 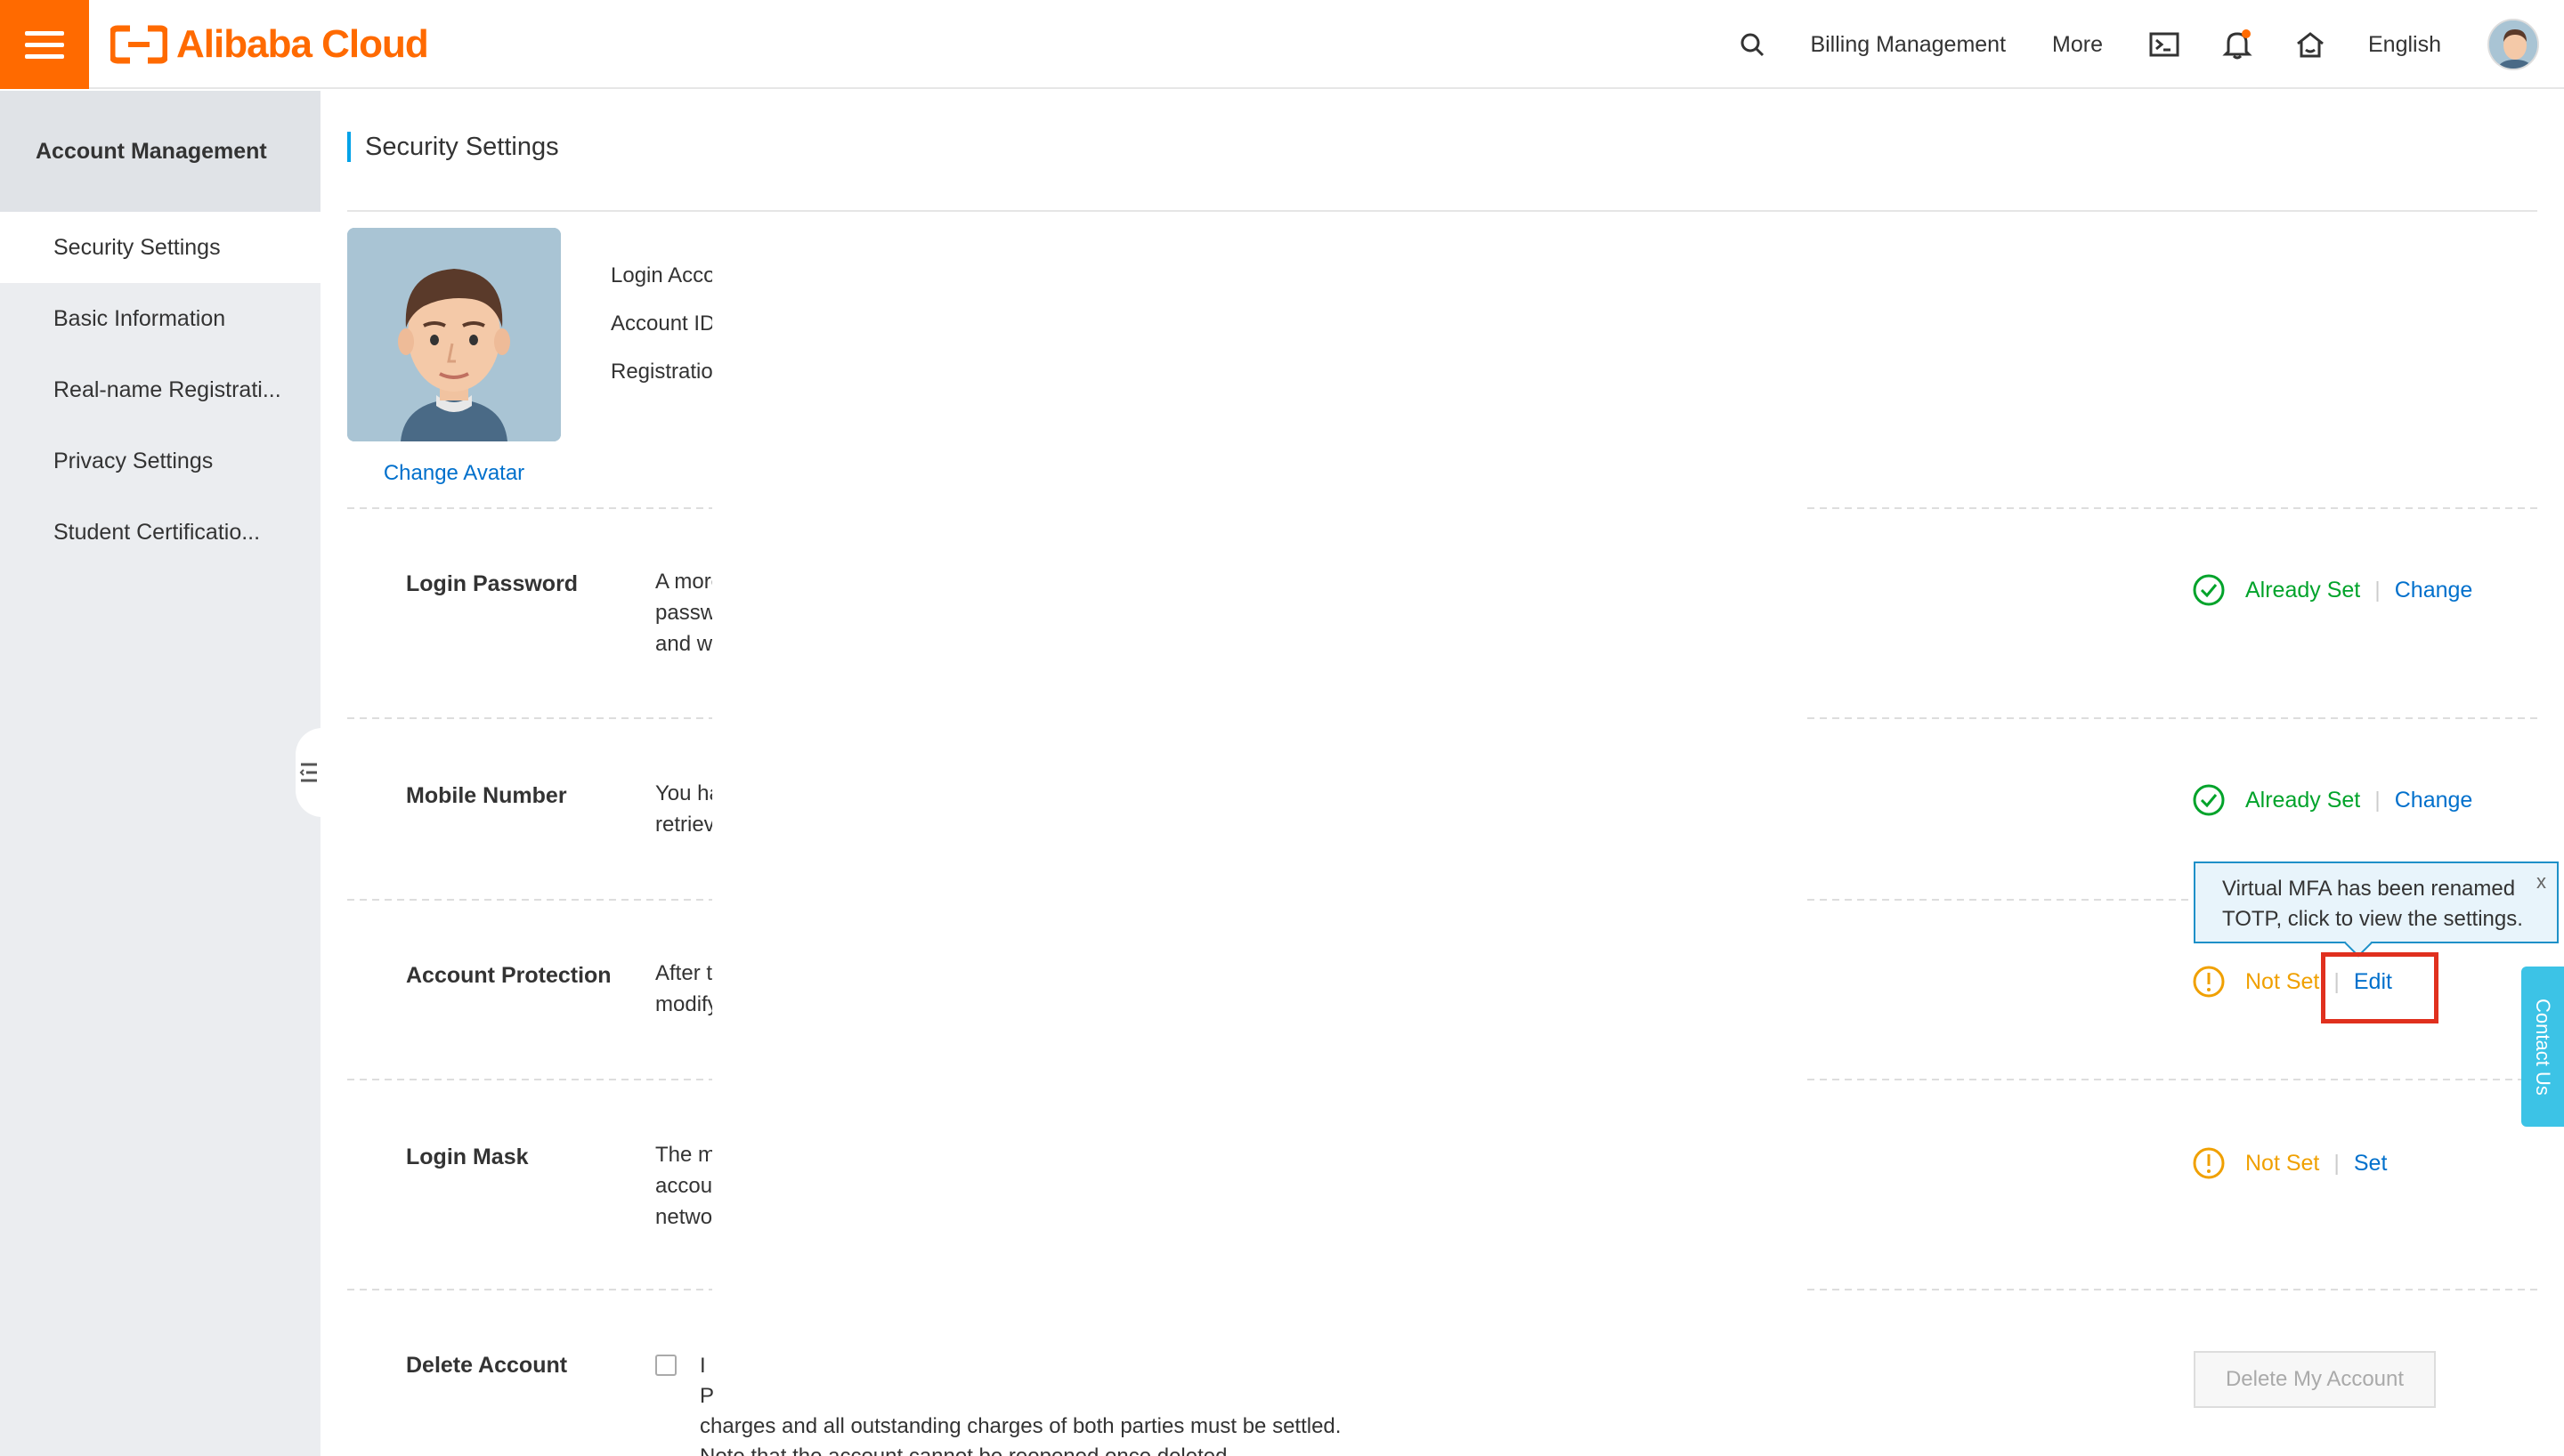 What do you see at coordinates (2371, 1164) in the screenshot?
I see `set-login-mask-link: Set` at bounding box center [2371, 1164].